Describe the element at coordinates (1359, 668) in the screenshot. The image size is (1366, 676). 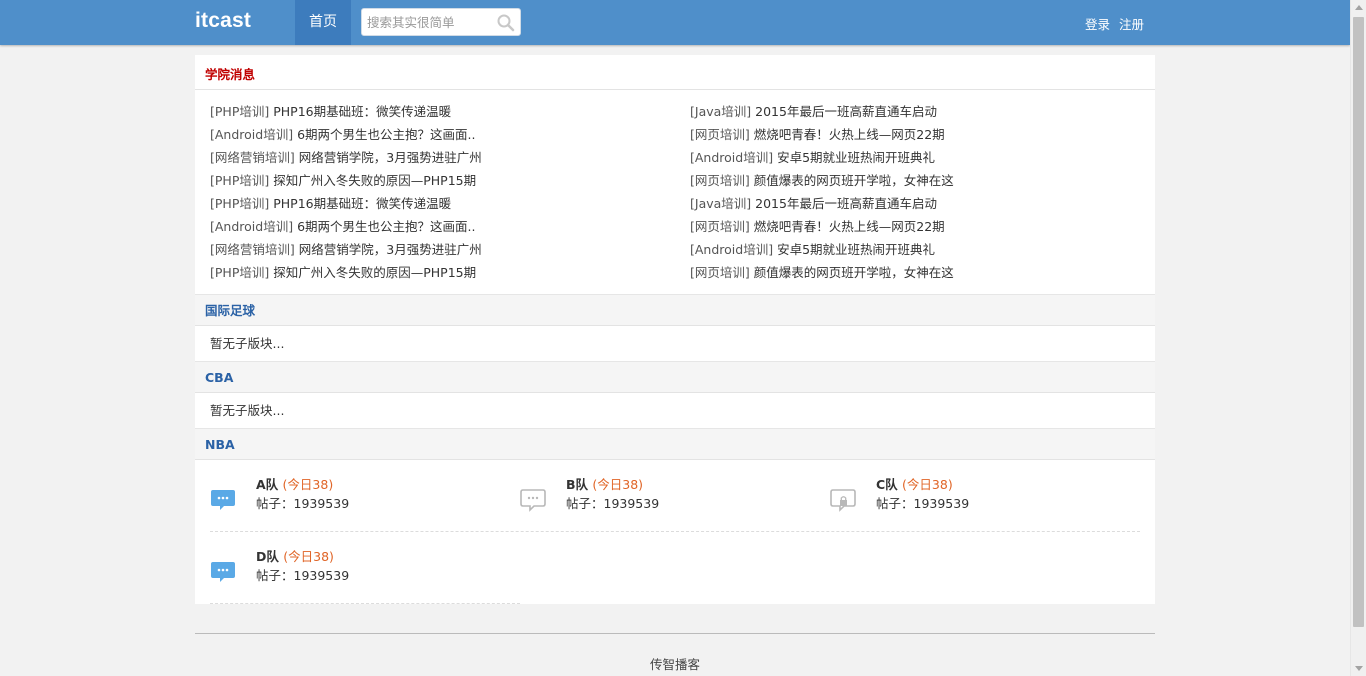
I see `scroll-down-arrow-icon` at that location.